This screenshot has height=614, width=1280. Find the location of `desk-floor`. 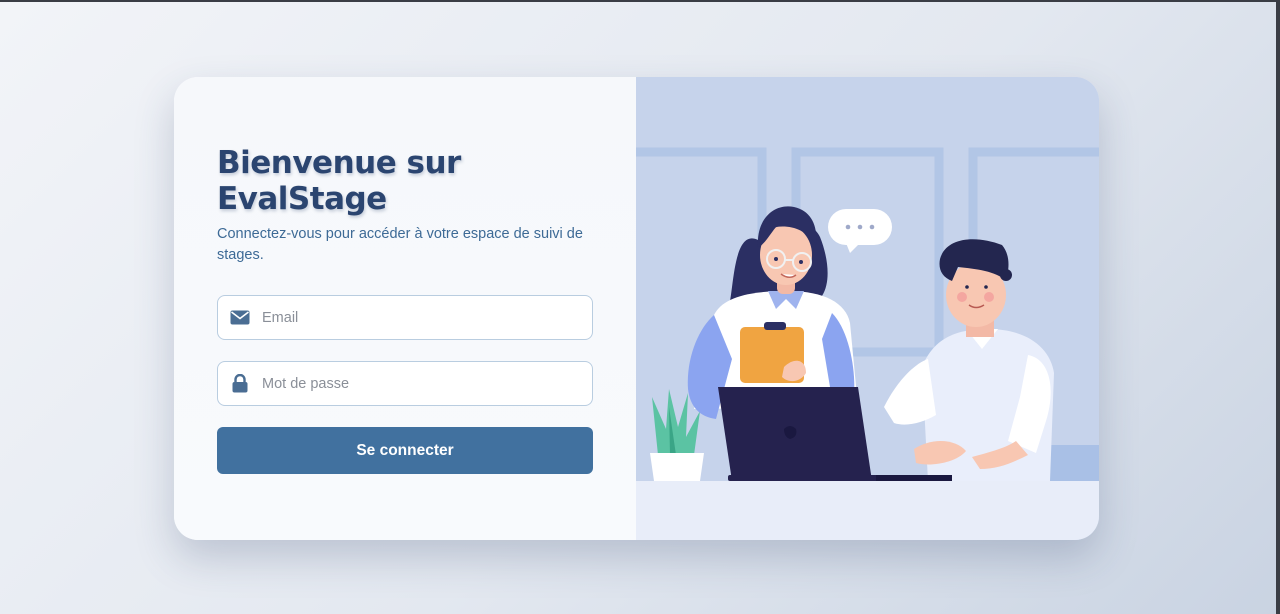

desk-floor is located at coordinates (867, 510).